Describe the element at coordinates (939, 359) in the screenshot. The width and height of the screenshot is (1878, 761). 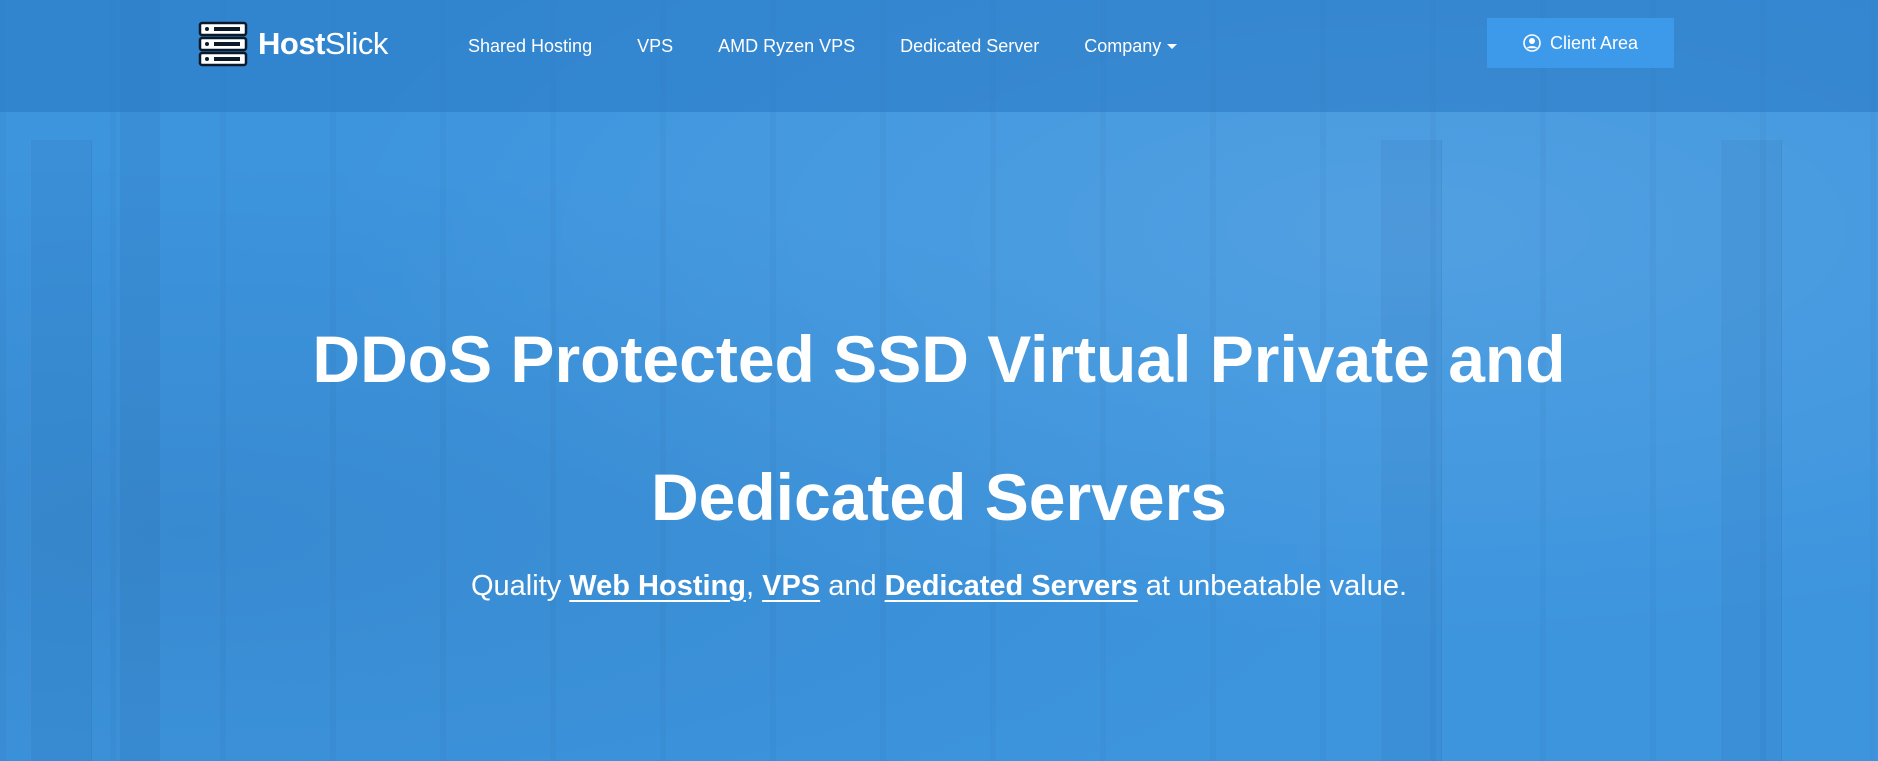
I see `hero-title-line: DDoS Protected SSD Virtual Private and` at that location.